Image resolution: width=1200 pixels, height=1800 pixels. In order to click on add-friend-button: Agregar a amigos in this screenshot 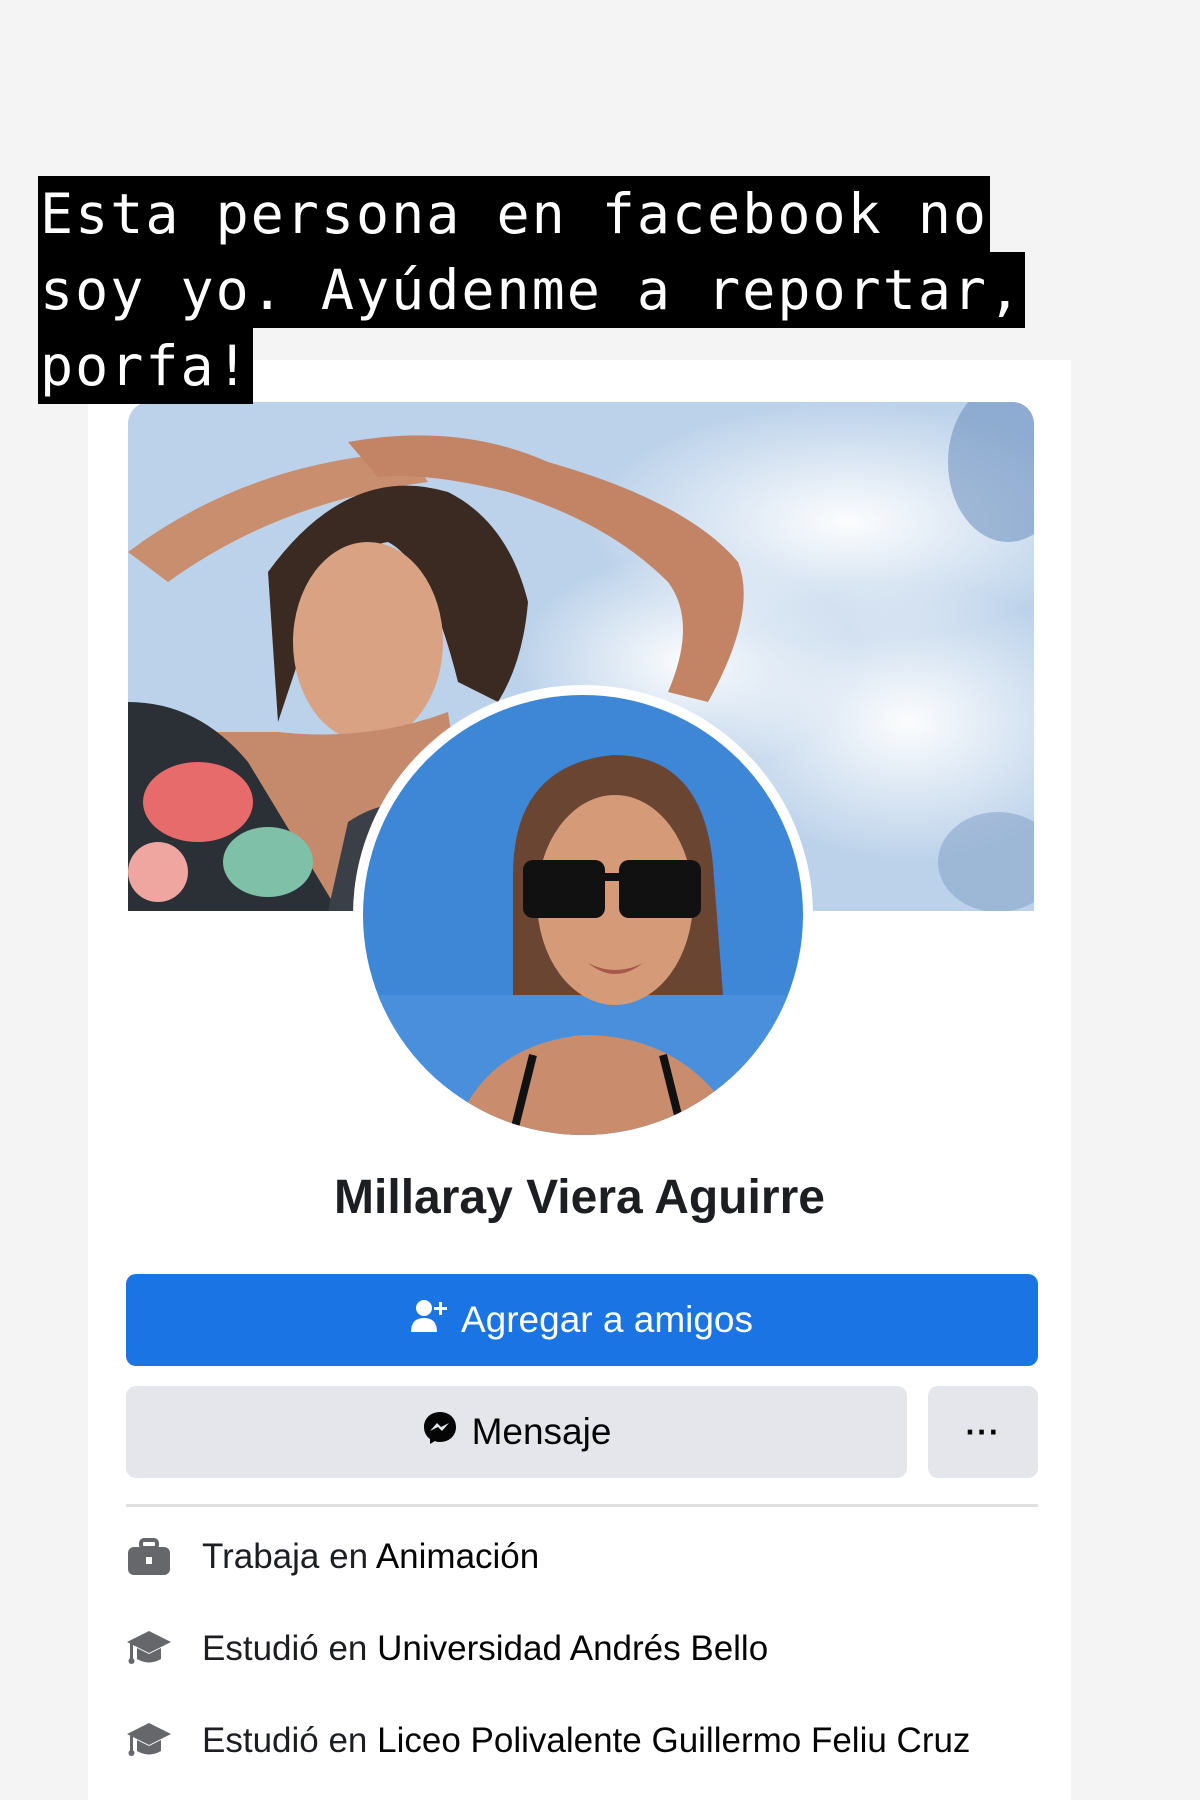, I will do `click(582, 1320)`.